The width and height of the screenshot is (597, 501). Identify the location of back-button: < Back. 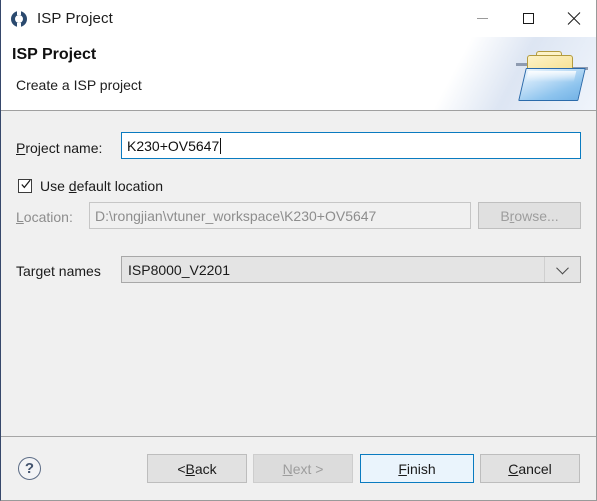
(197, 468).